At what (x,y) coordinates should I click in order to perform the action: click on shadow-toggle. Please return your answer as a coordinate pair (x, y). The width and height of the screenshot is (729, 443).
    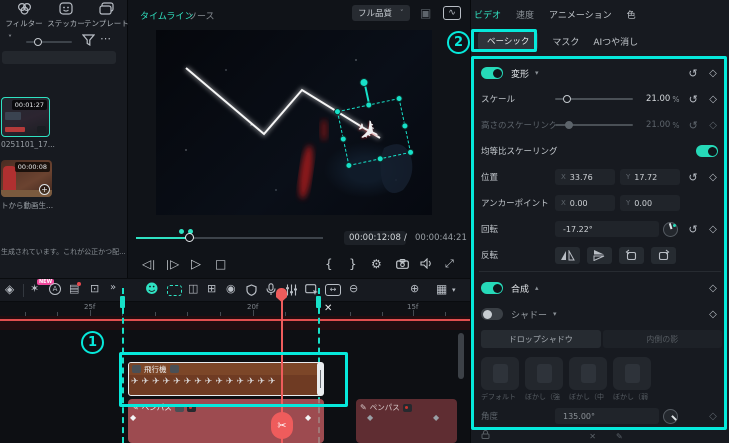
    Looking at the image, I should click on (492, 314).